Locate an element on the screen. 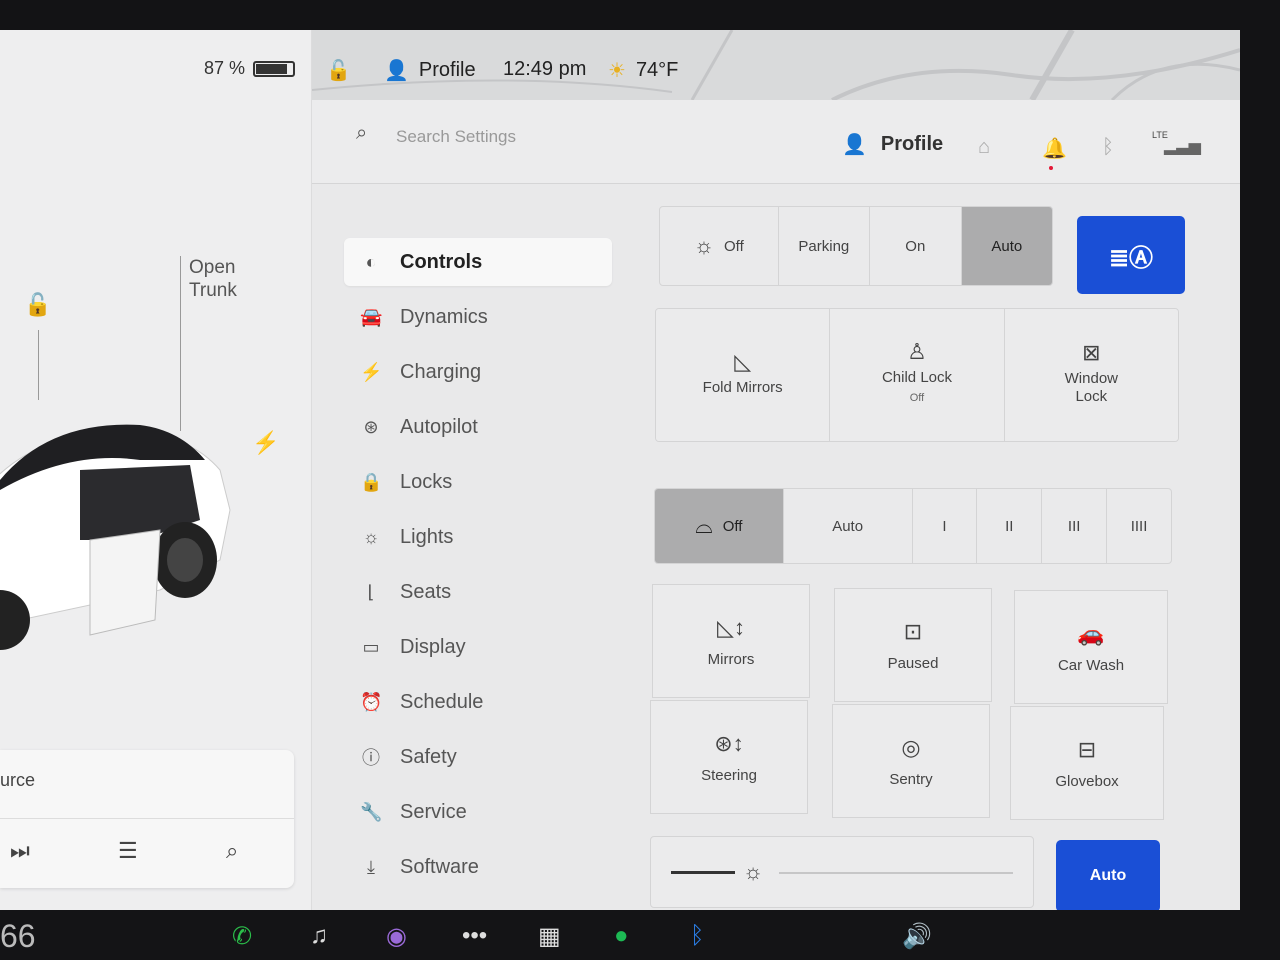 The height and width of the screenshot is (960, 1280). nav-item-display: ▭ Display is located at coordinates (478, 647).